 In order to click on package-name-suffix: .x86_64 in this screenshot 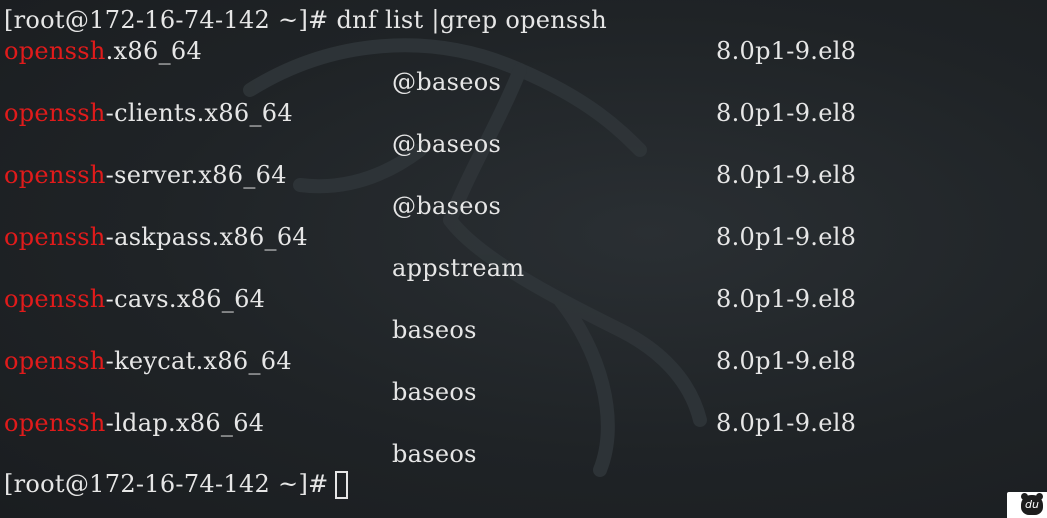, I will do `click(154, 51)`.